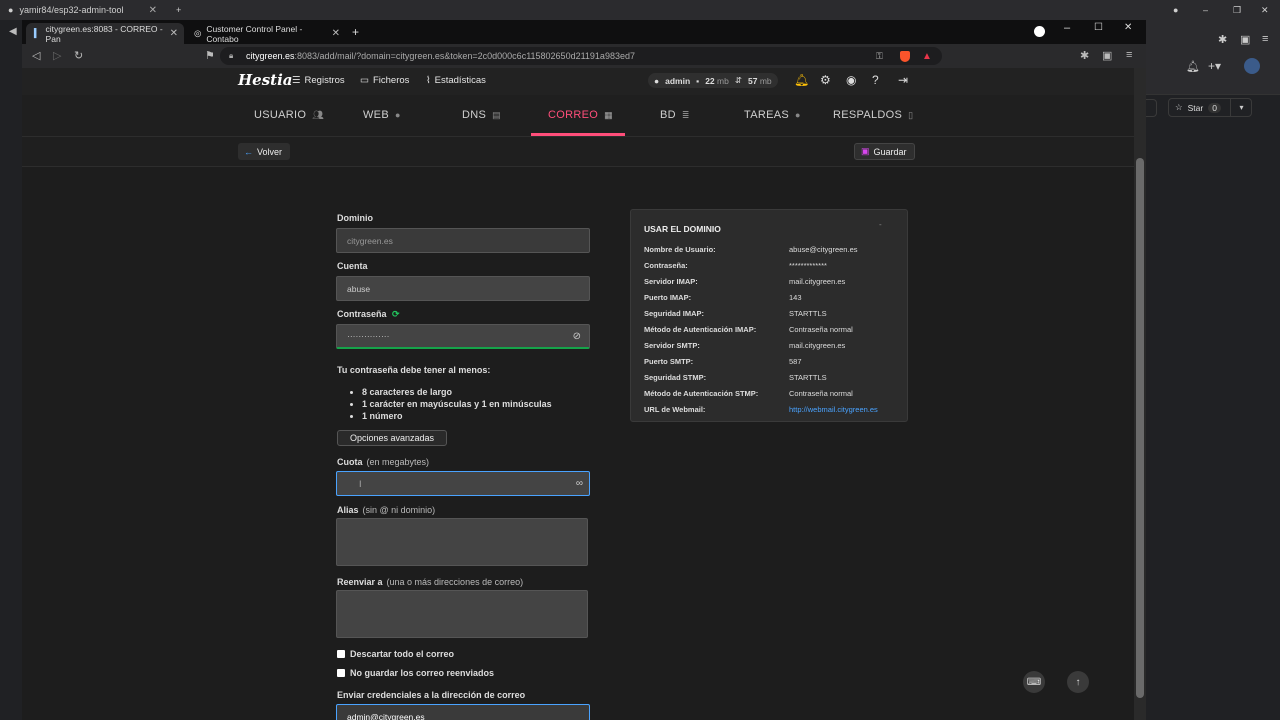 The image size is (1280, 720). Describe the element at coordinates (265, 80) in the screenshot. I see `hestia-logo: Hestia` at that location.